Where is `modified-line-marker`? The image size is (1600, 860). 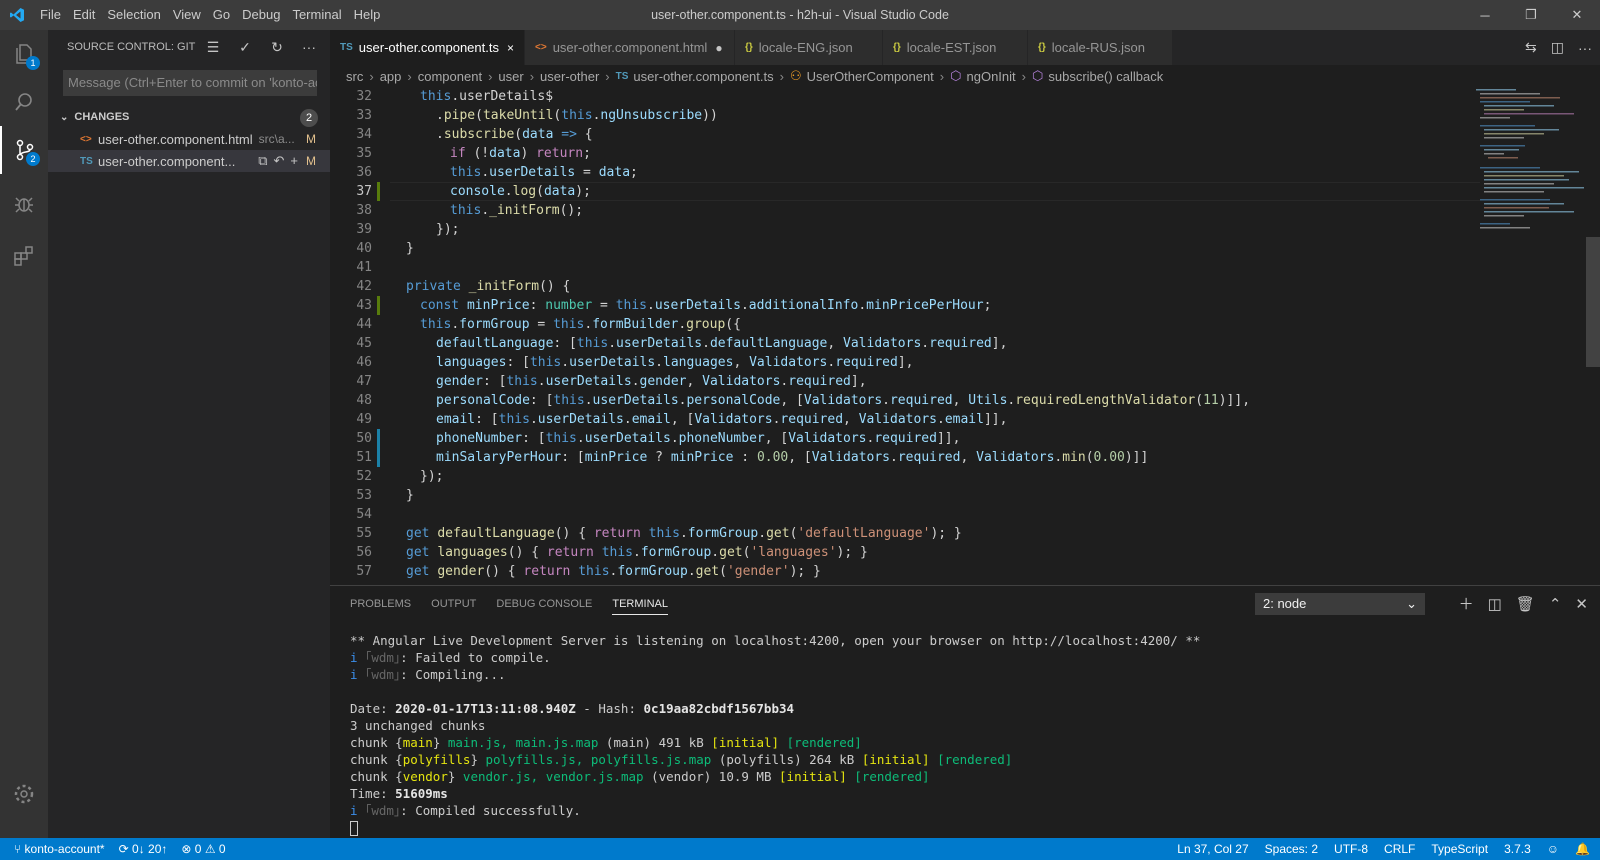 modified-line-marker is located at coordinates (378, 457).